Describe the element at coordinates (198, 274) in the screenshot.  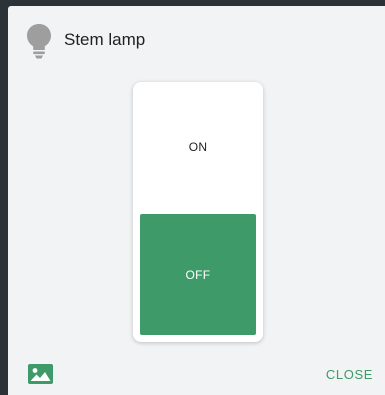
I see `switch-off-button: OFF` at that location.